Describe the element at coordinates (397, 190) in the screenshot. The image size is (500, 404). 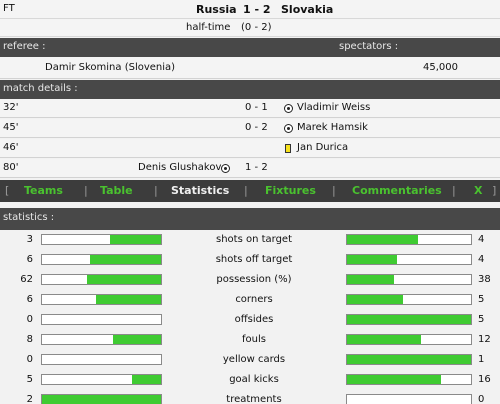
I see `tab-commentaries: Commentaries` at that location.